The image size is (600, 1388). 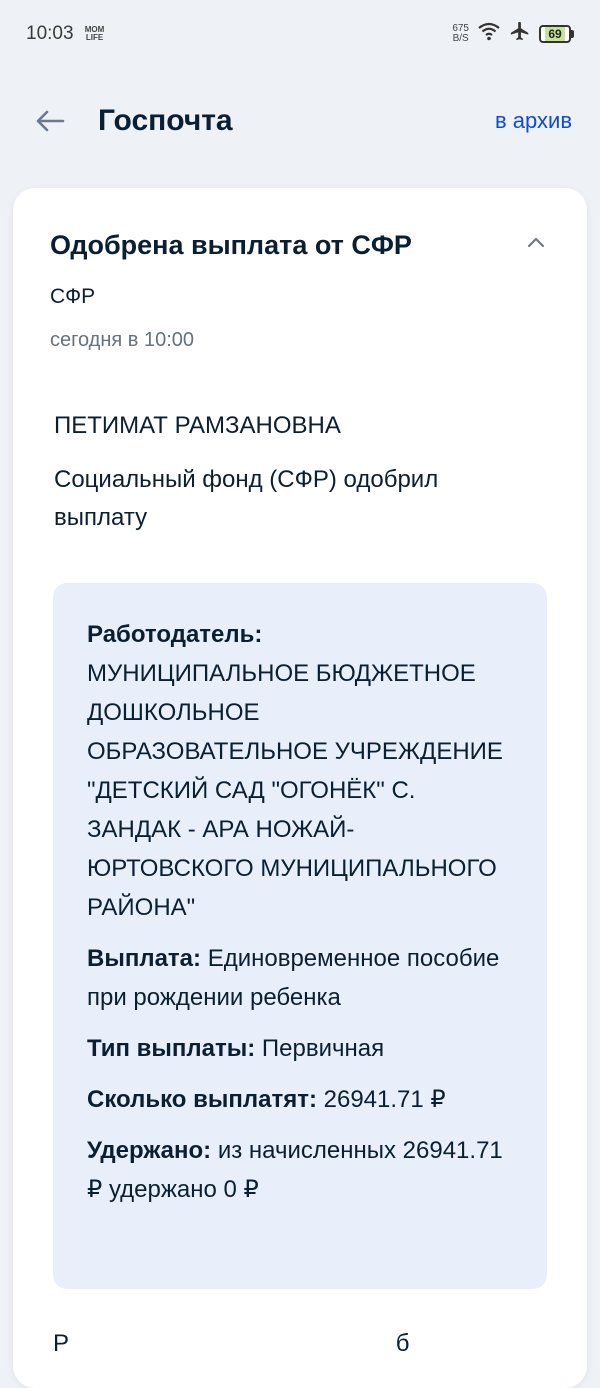 What do you see at coordinates (323, 1048) in the screenshot?
I see `payment-type-value: Первичная` at bounding box center [323, 1048].